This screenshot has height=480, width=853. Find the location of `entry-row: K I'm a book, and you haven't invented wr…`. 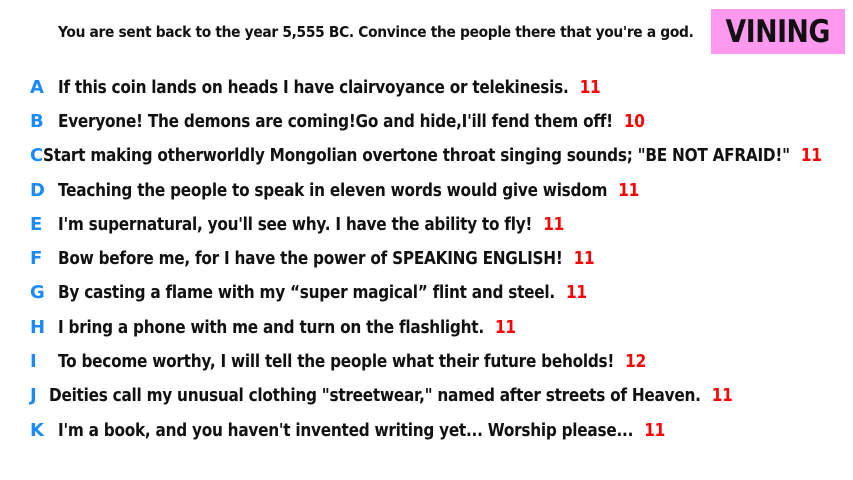

entry-row: K I'm a book, and you haven't invented wr… is located at coordinates (441, 430).